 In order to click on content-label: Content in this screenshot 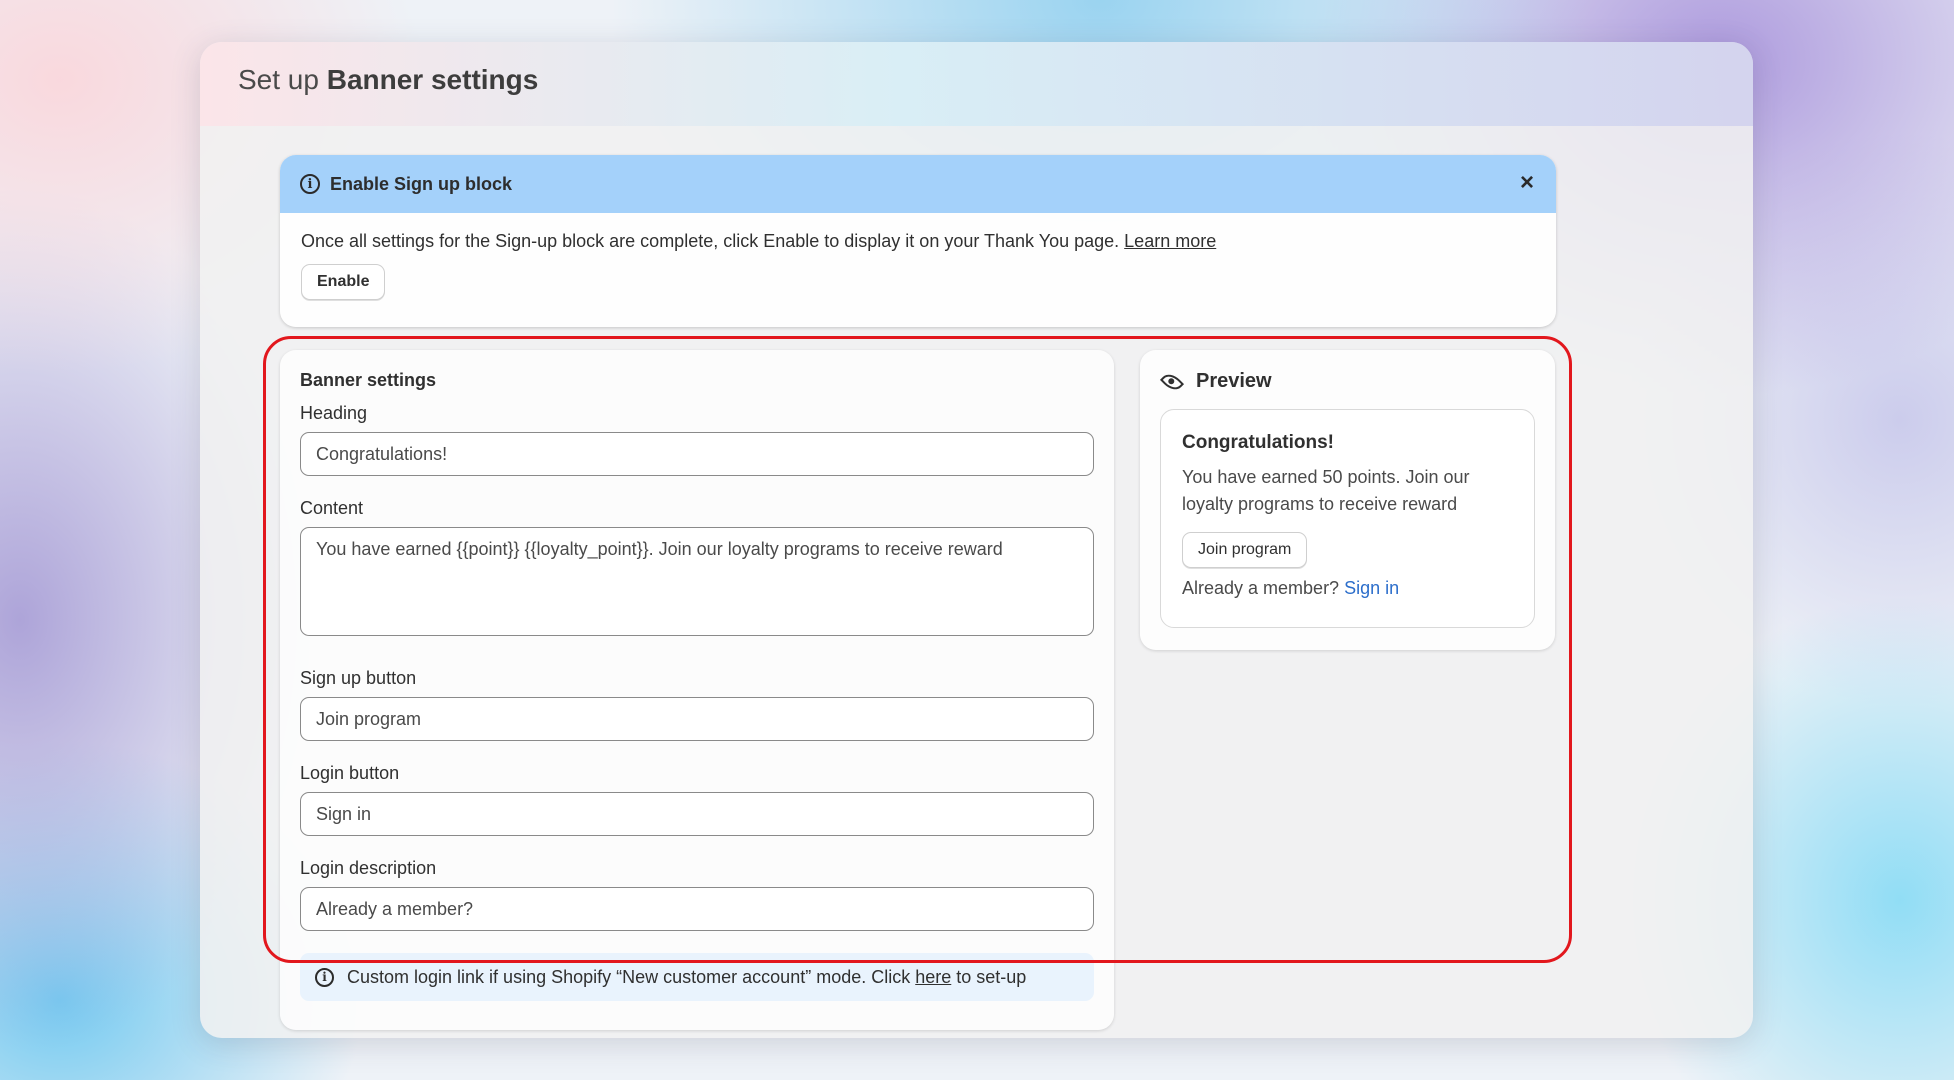, I will do `click(332, 508)`.